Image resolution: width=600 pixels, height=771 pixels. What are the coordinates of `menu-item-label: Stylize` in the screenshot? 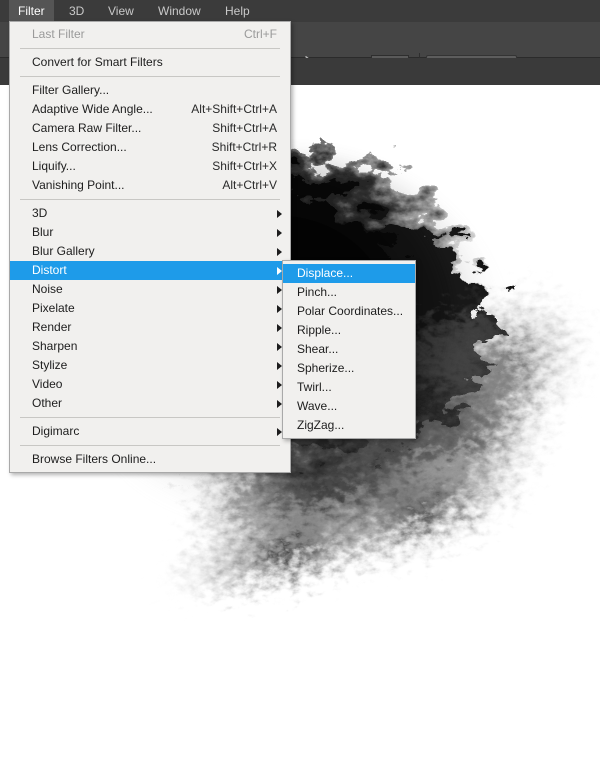 It's located at (50, 365).